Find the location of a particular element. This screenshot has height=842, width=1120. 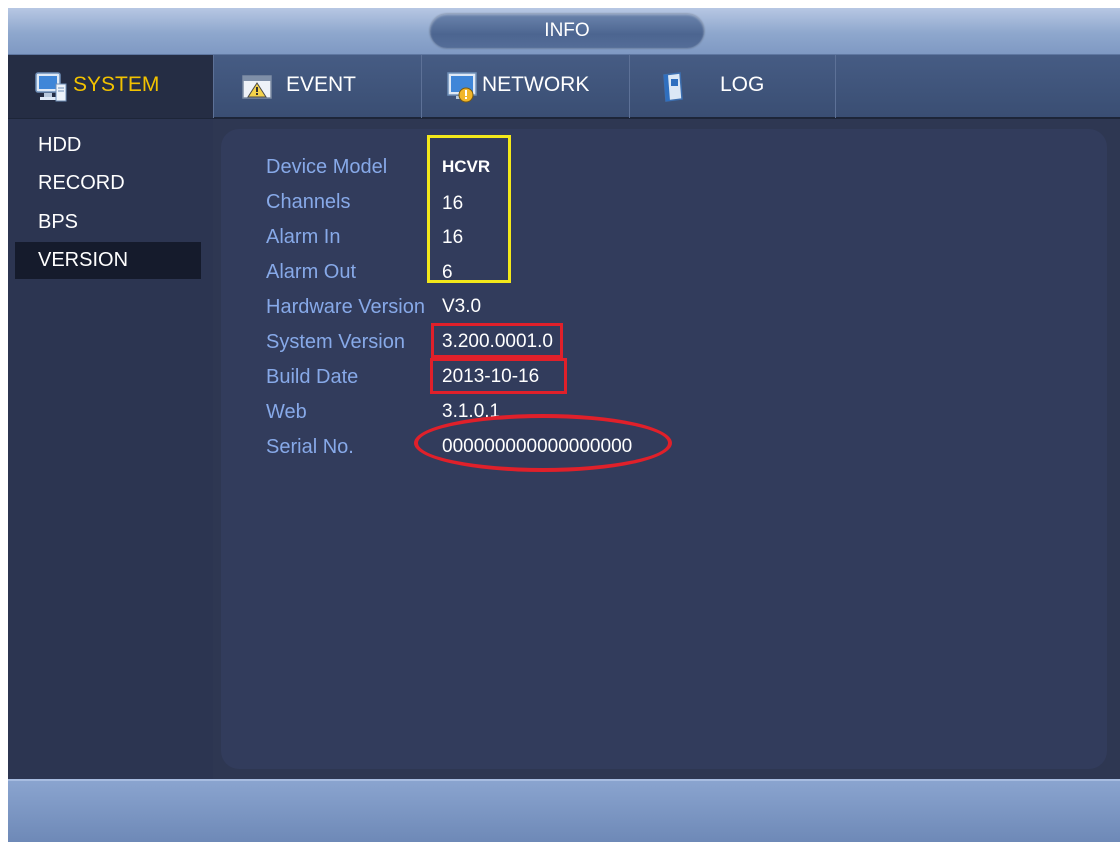

serial-no-label: Serial No. is located at coordinates (310, 447).